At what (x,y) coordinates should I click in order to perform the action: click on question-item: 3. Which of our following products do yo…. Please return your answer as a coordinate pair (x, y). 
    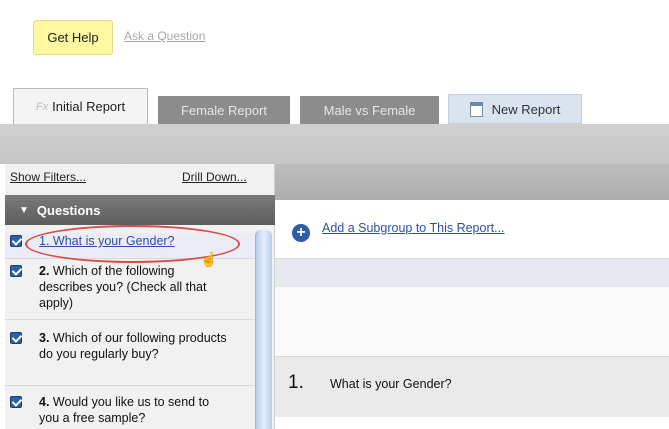
    Looking at the image, I should click on (130, 358).